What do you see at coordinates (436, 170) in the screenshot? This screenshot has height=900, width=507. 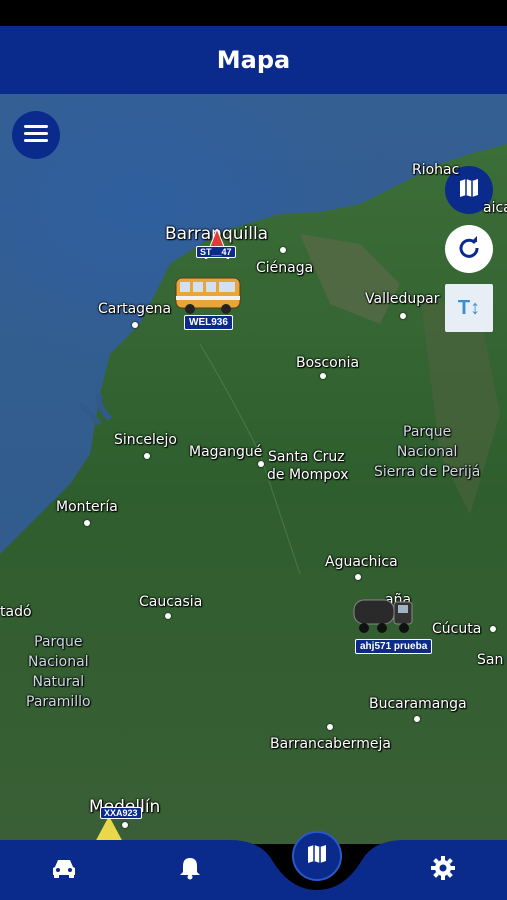 I see `city-label: Riohac` at bounding box center [436, 170].